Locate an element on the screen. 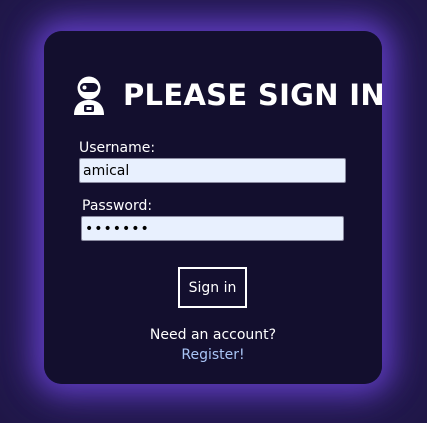 Image resolution: width=427 pixels, height=423 pixels. register-link: Register! is located at coordinates (212, 355).